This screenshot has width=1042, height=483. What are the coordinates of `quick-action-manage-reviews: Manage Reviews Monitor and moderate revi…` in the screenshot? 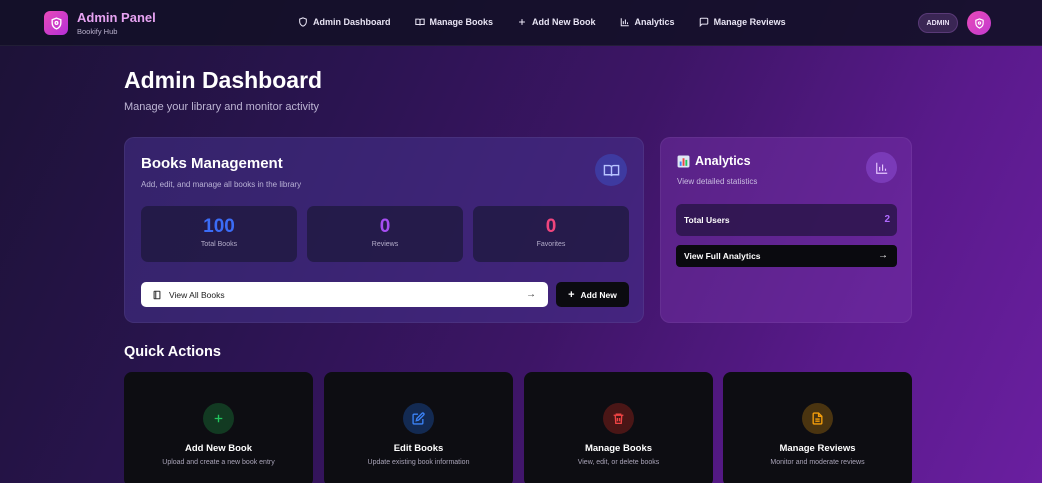 It's located at (817, 427).